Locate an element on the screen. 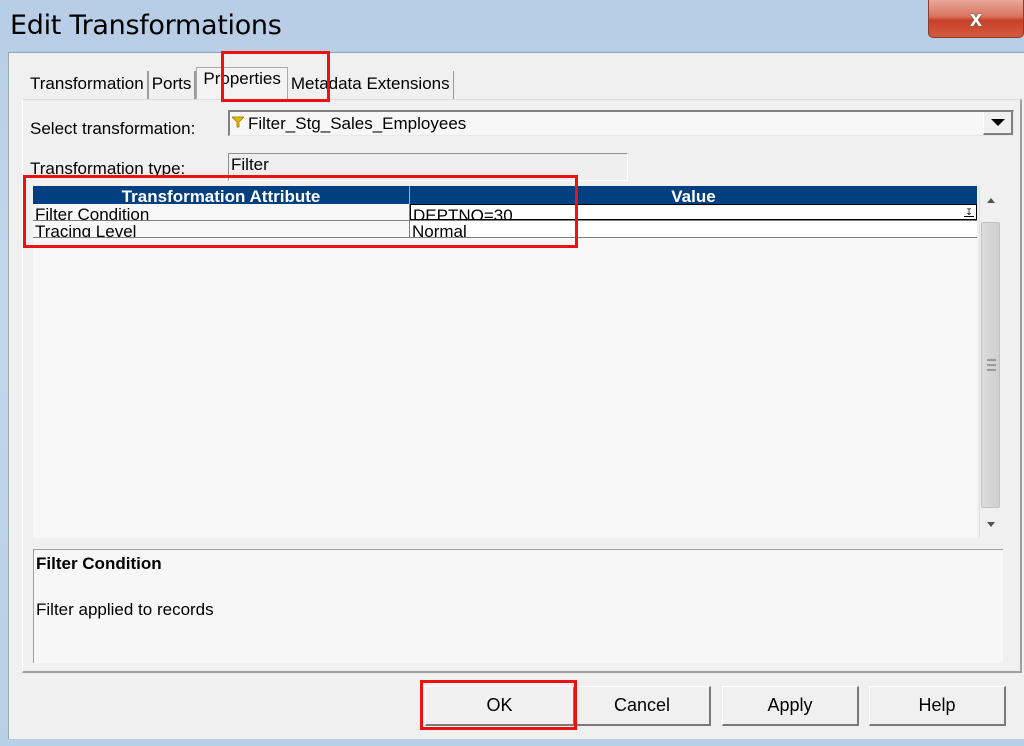 Image resolution: width=1024 pixels, height=746 pixels. tab-metadata-extensions: Metadata Extensions is located at coordinates (370, 85).